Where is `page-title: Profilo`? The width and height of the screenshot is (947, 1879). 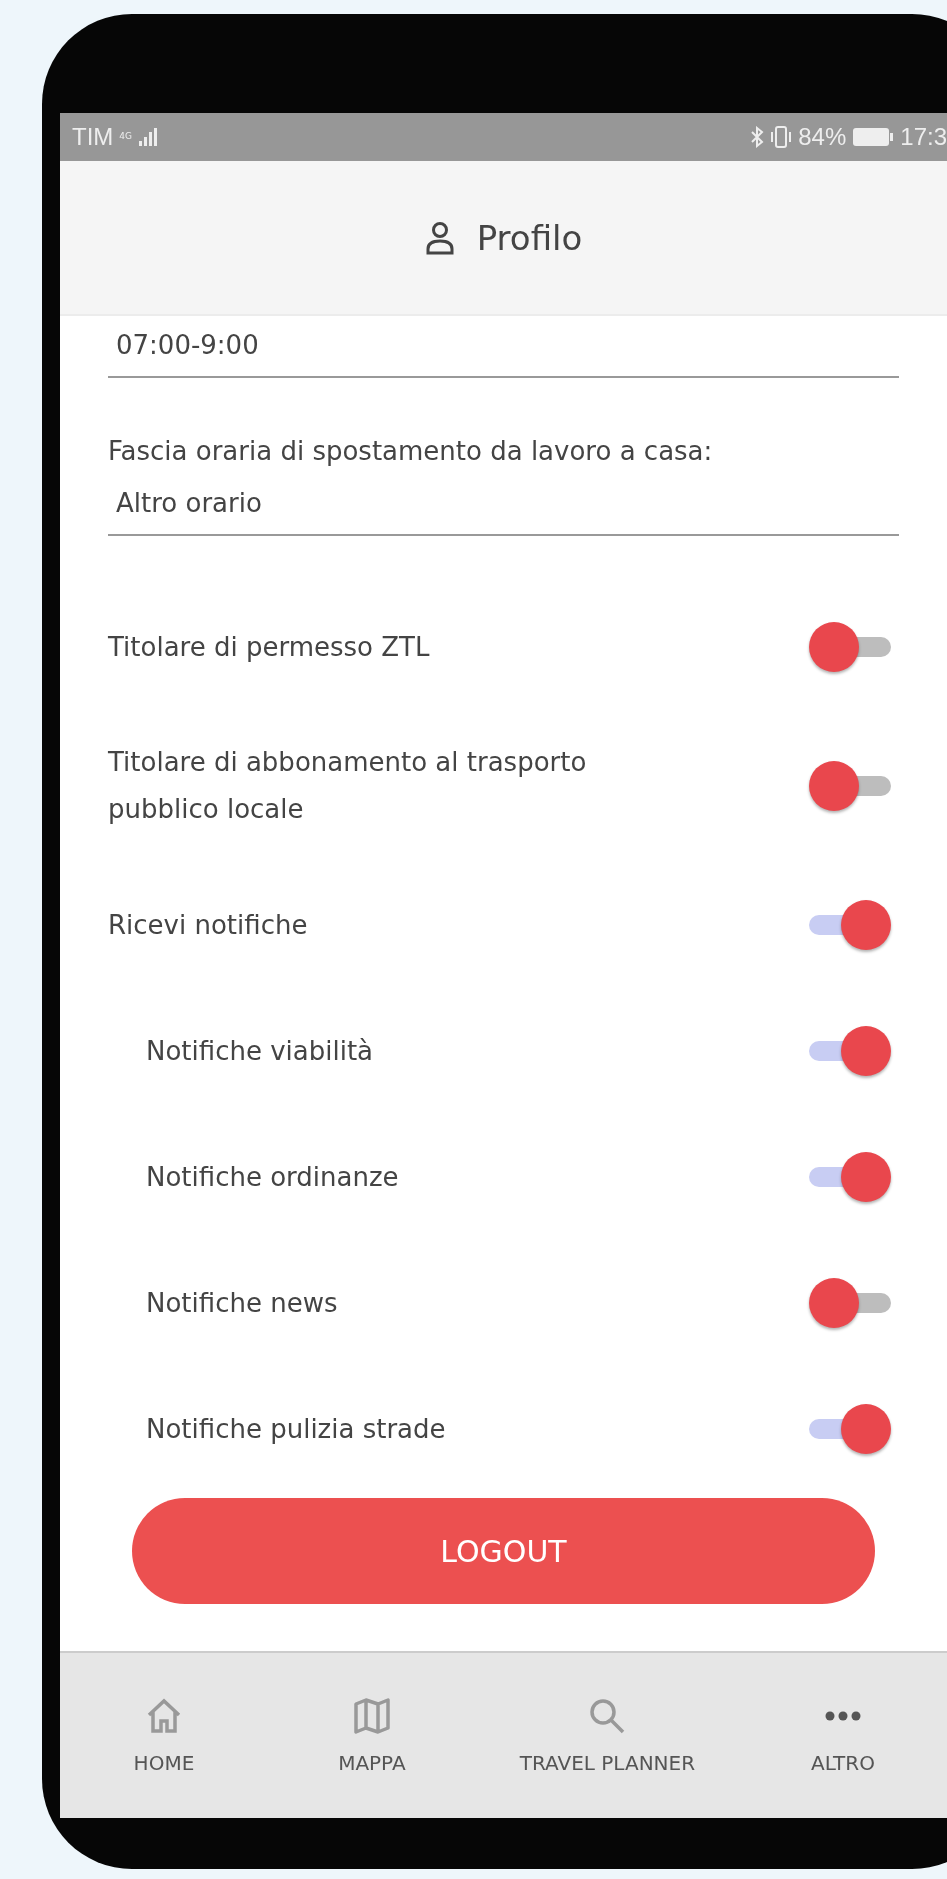 page-title: Profilo is located at coordinates (529, 237).